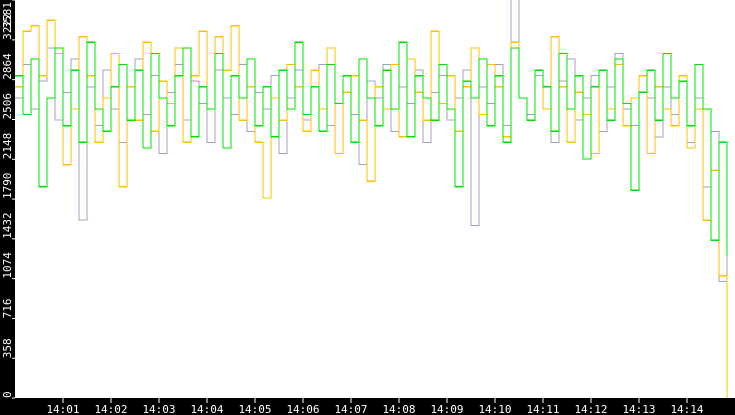 Image resolution: width=735 pixels, height=415 pixels. I want to click on x-tick-label: 14:08, so click(398, 409).